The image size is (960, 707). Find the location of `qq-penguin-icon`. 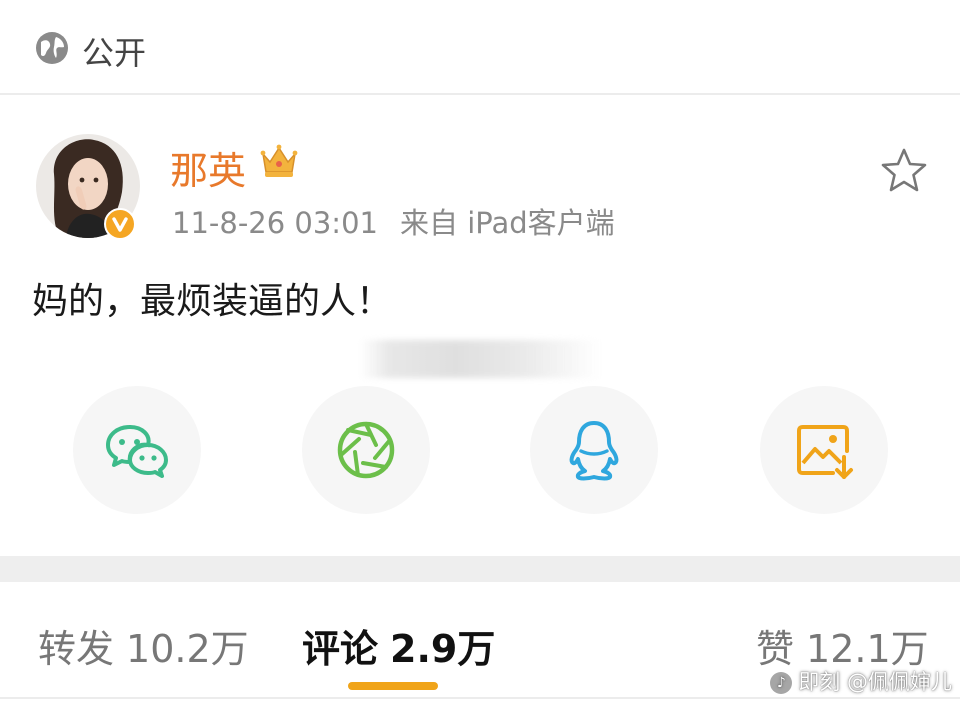

qq-penguin-icon is located at coordinates (594, 451).